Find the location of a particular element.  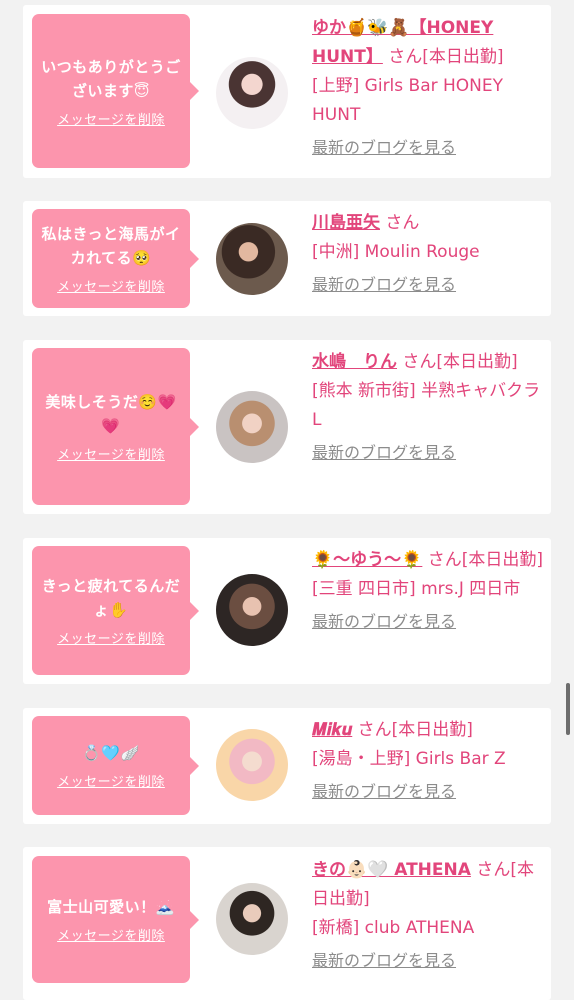

scrollbar is located at coordinates (568, 709).